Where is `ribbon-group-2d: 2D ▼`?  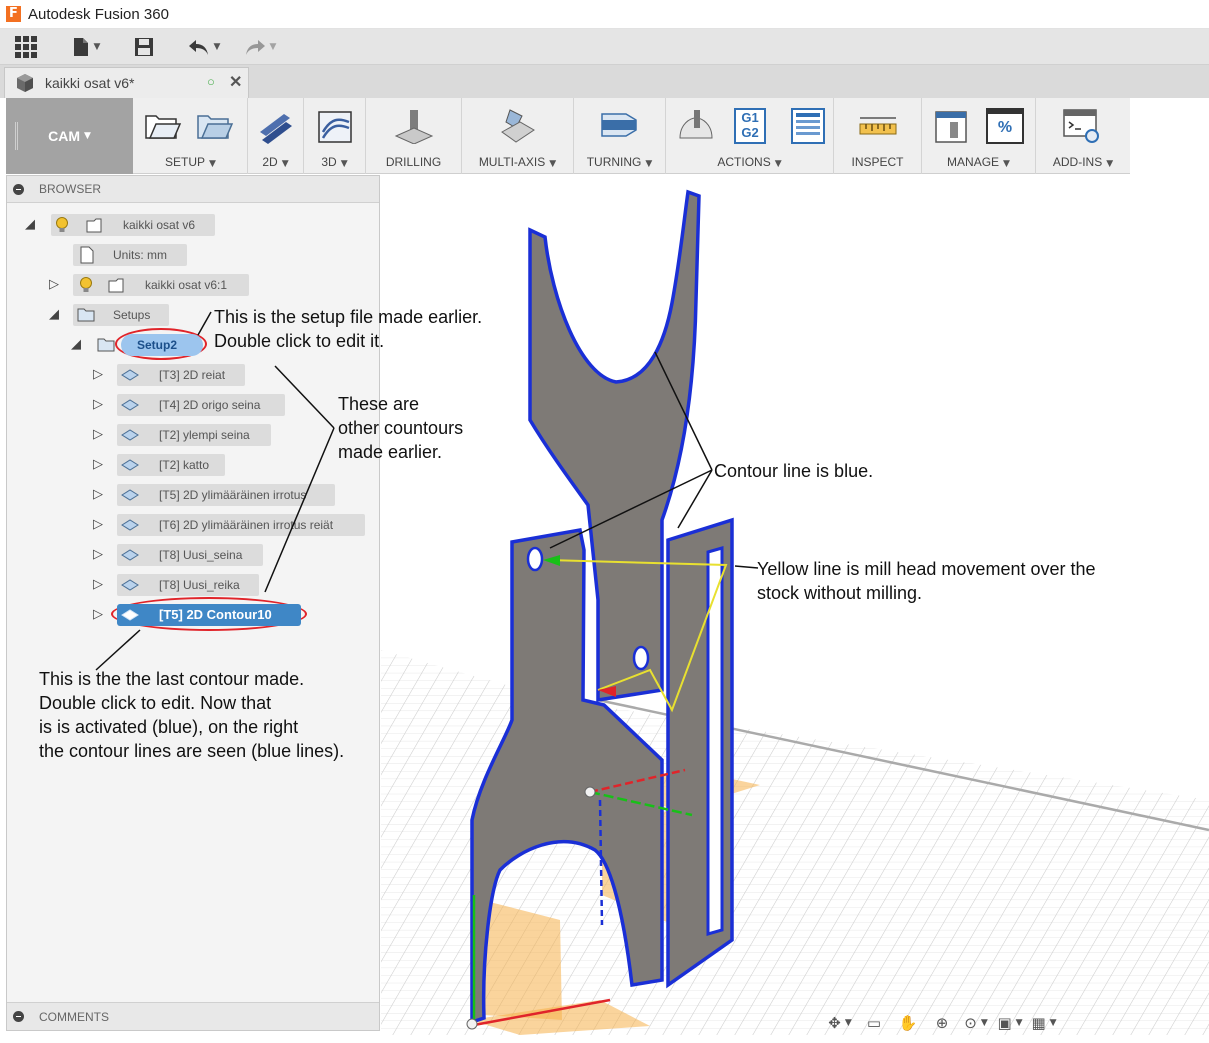 ribbon-group-2d: 2D ▼ is located at coordinates (276, 136).